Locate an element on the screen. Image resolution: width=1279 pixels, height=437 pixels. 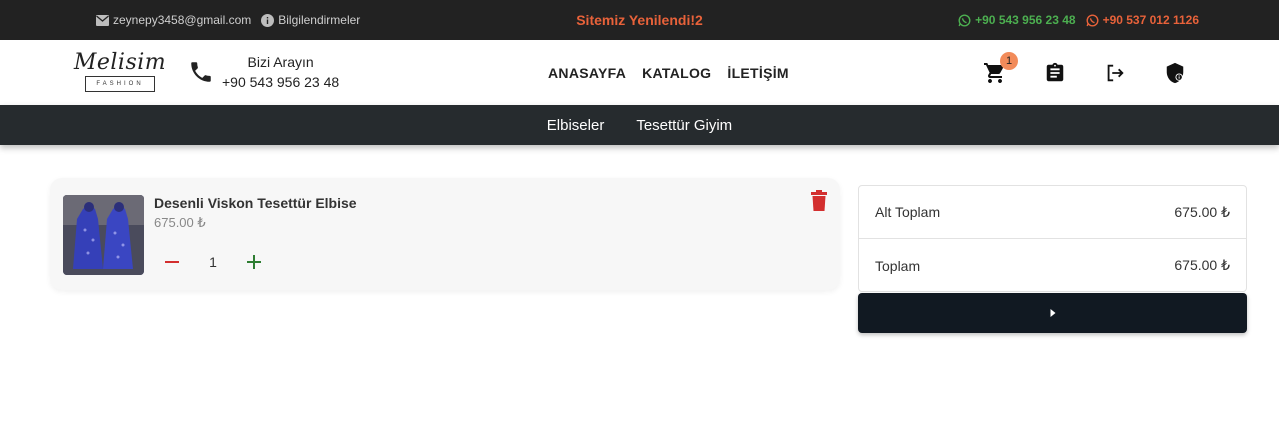
whatsapp-phone-1: +90 543 956 23 48 is located at coordinates (1017, 20).